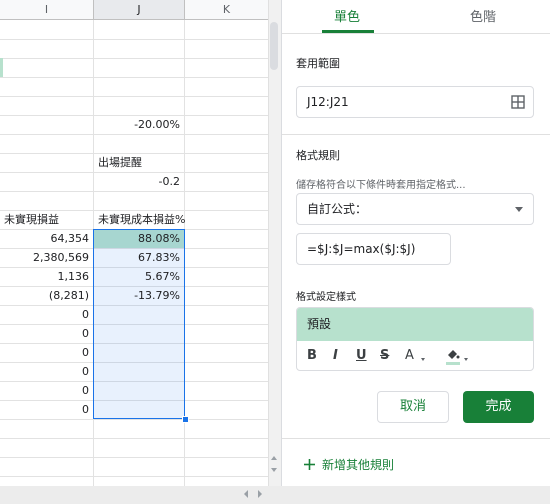 The image size is (550, 504). What do you see at coordinates (415, 102) in the screenshot?
I see `range-input: J12:J21` at bounding box center [415, 102].